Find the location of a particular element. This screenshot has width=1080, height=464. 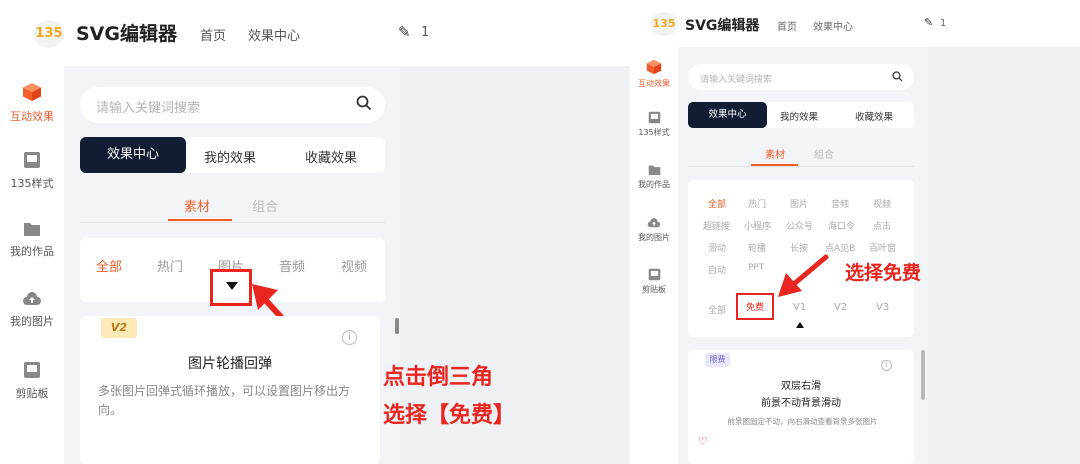

price-filter-all: 全部 is located at coordinates (717, 309).